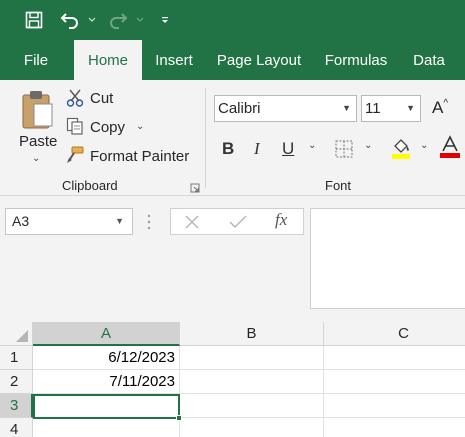 This screenshot has height=437, width=465. What do you see at coordinates (391, 108) in the screenshot?
I see `font-size-select: 11 ▼` at bounding box center [391, 108].